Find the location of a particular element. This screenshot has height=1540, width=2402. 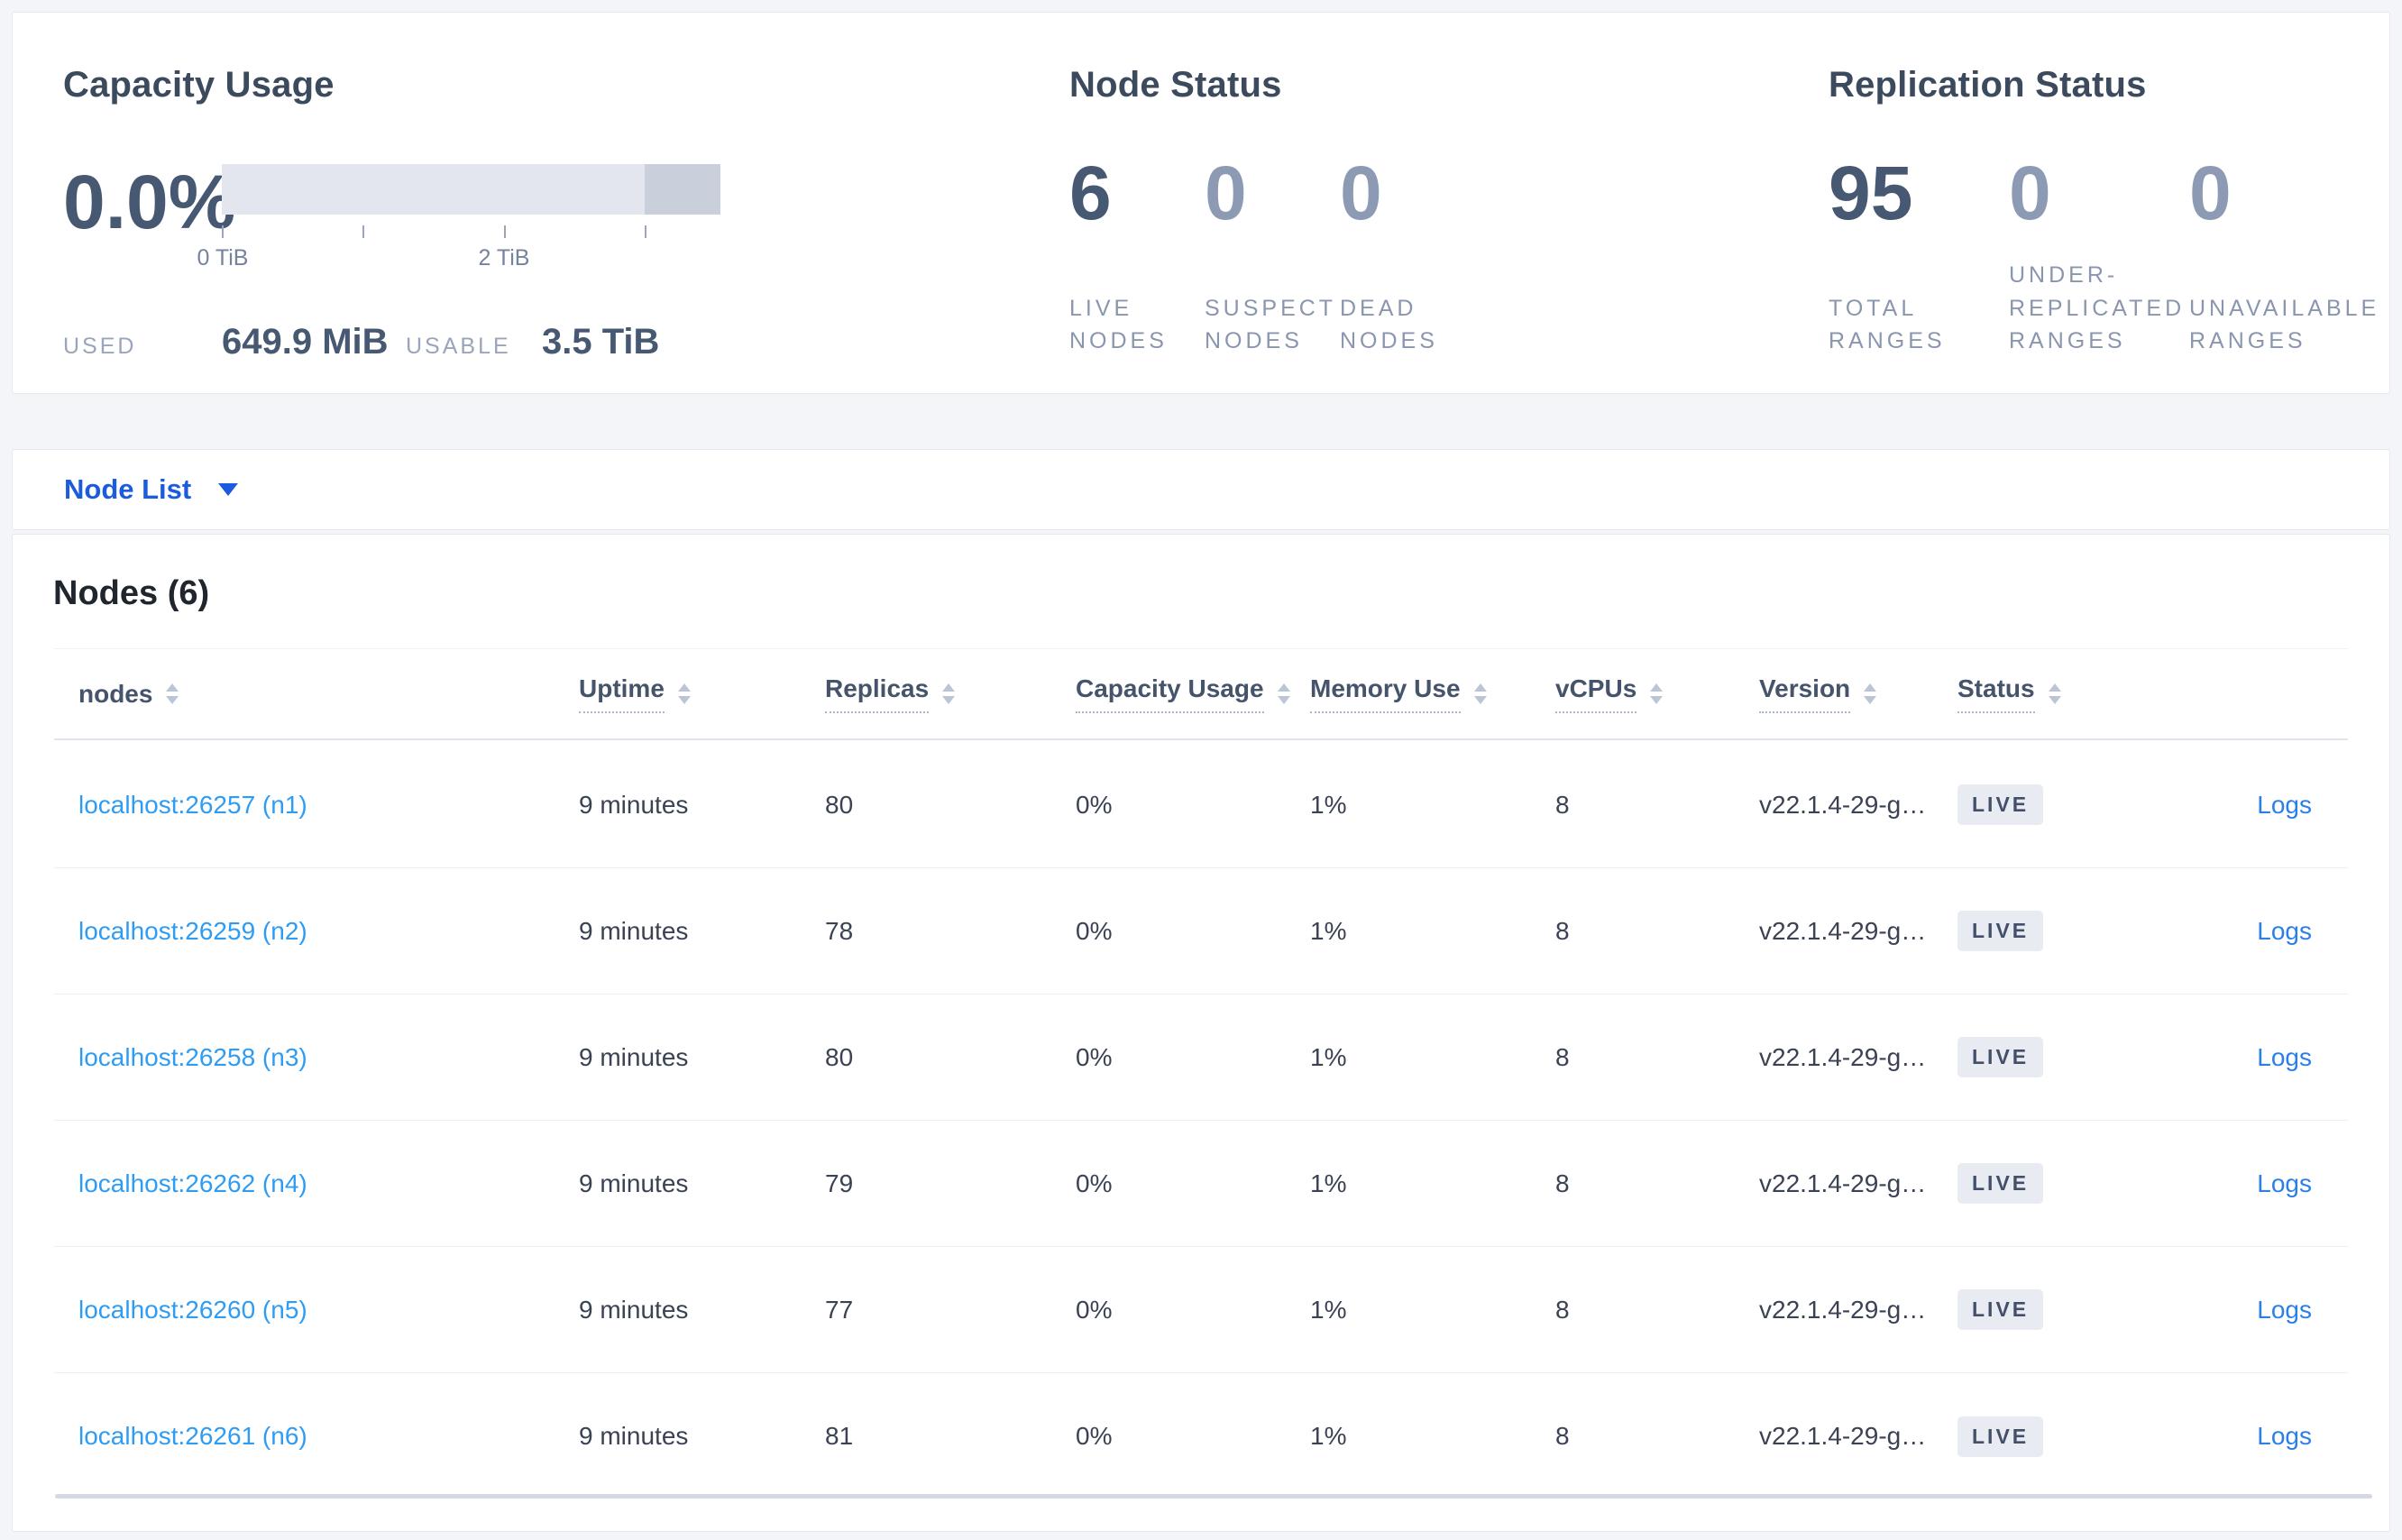

column-header-Uptime: Uptime is located at coordinates (702, 693).